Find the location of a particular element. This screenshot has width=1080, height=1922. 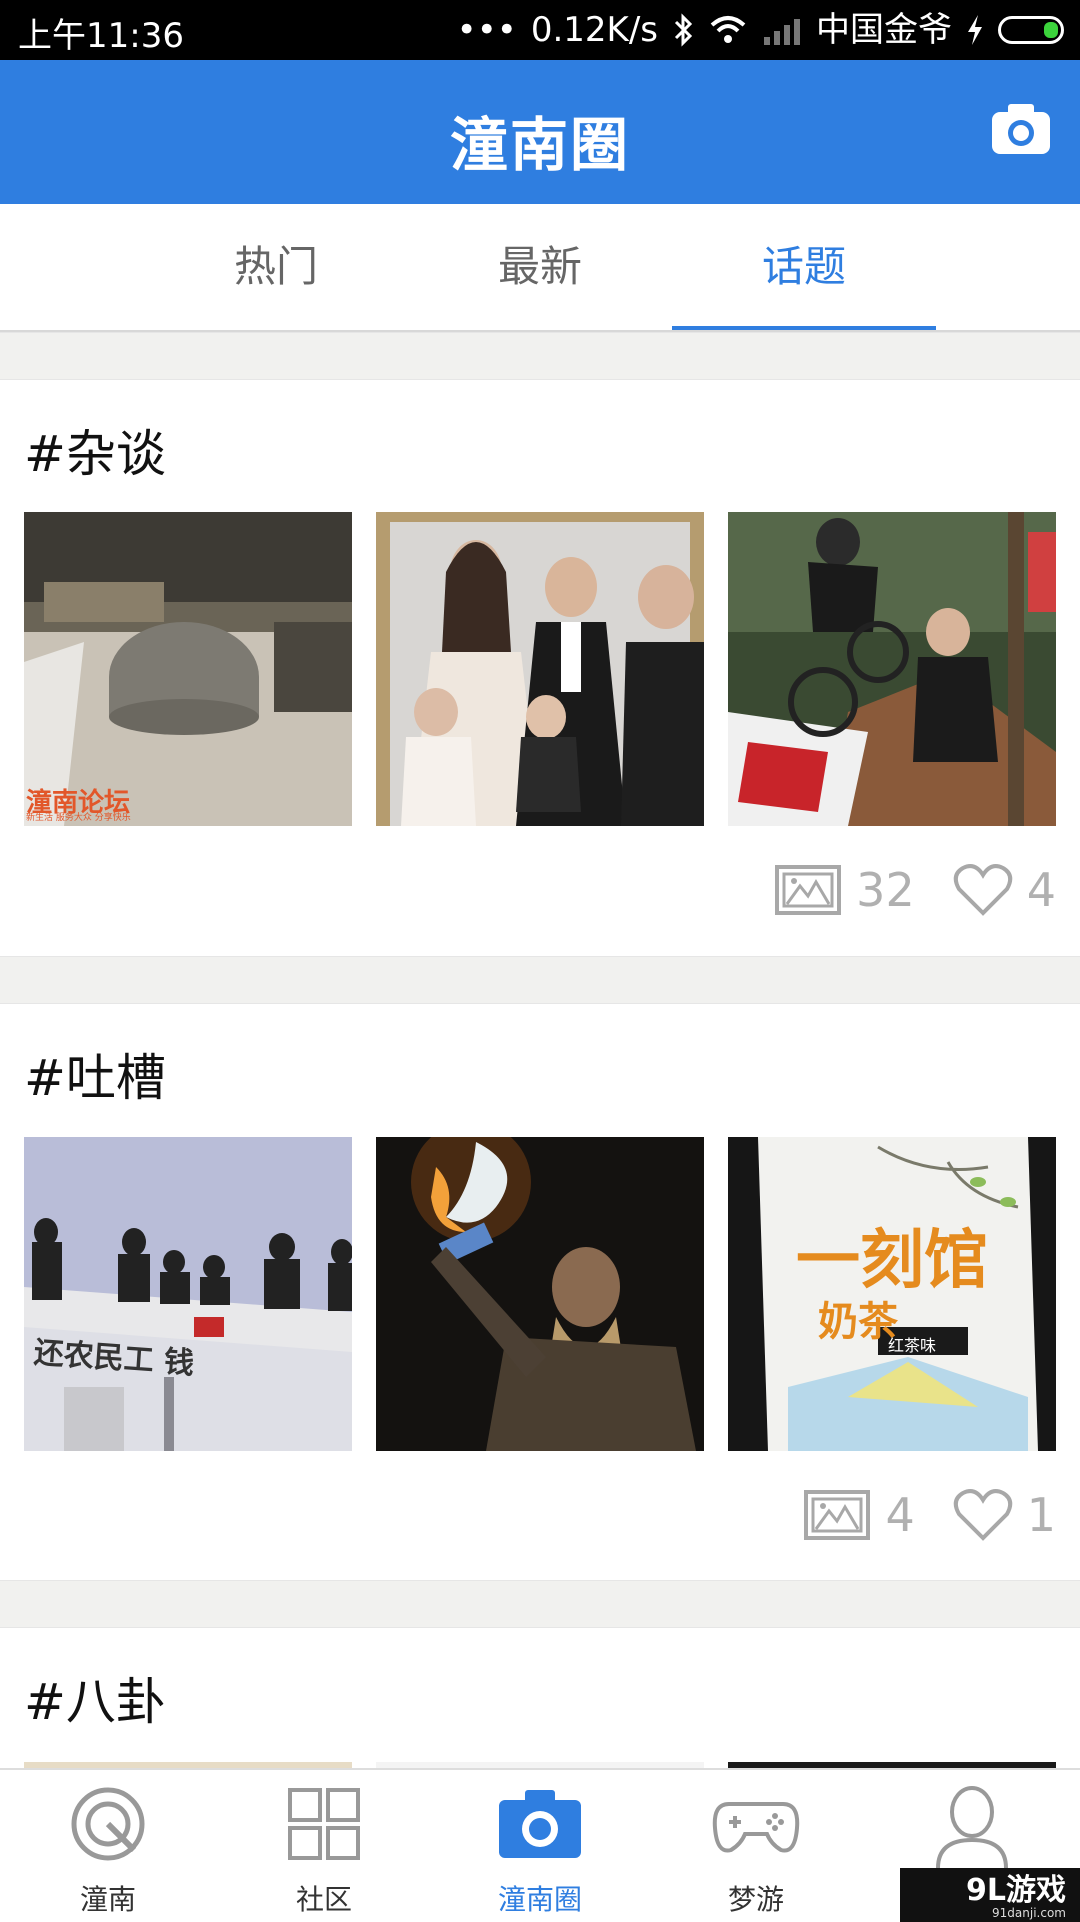

tongnan-icon is located at coordinates (108, 1824).